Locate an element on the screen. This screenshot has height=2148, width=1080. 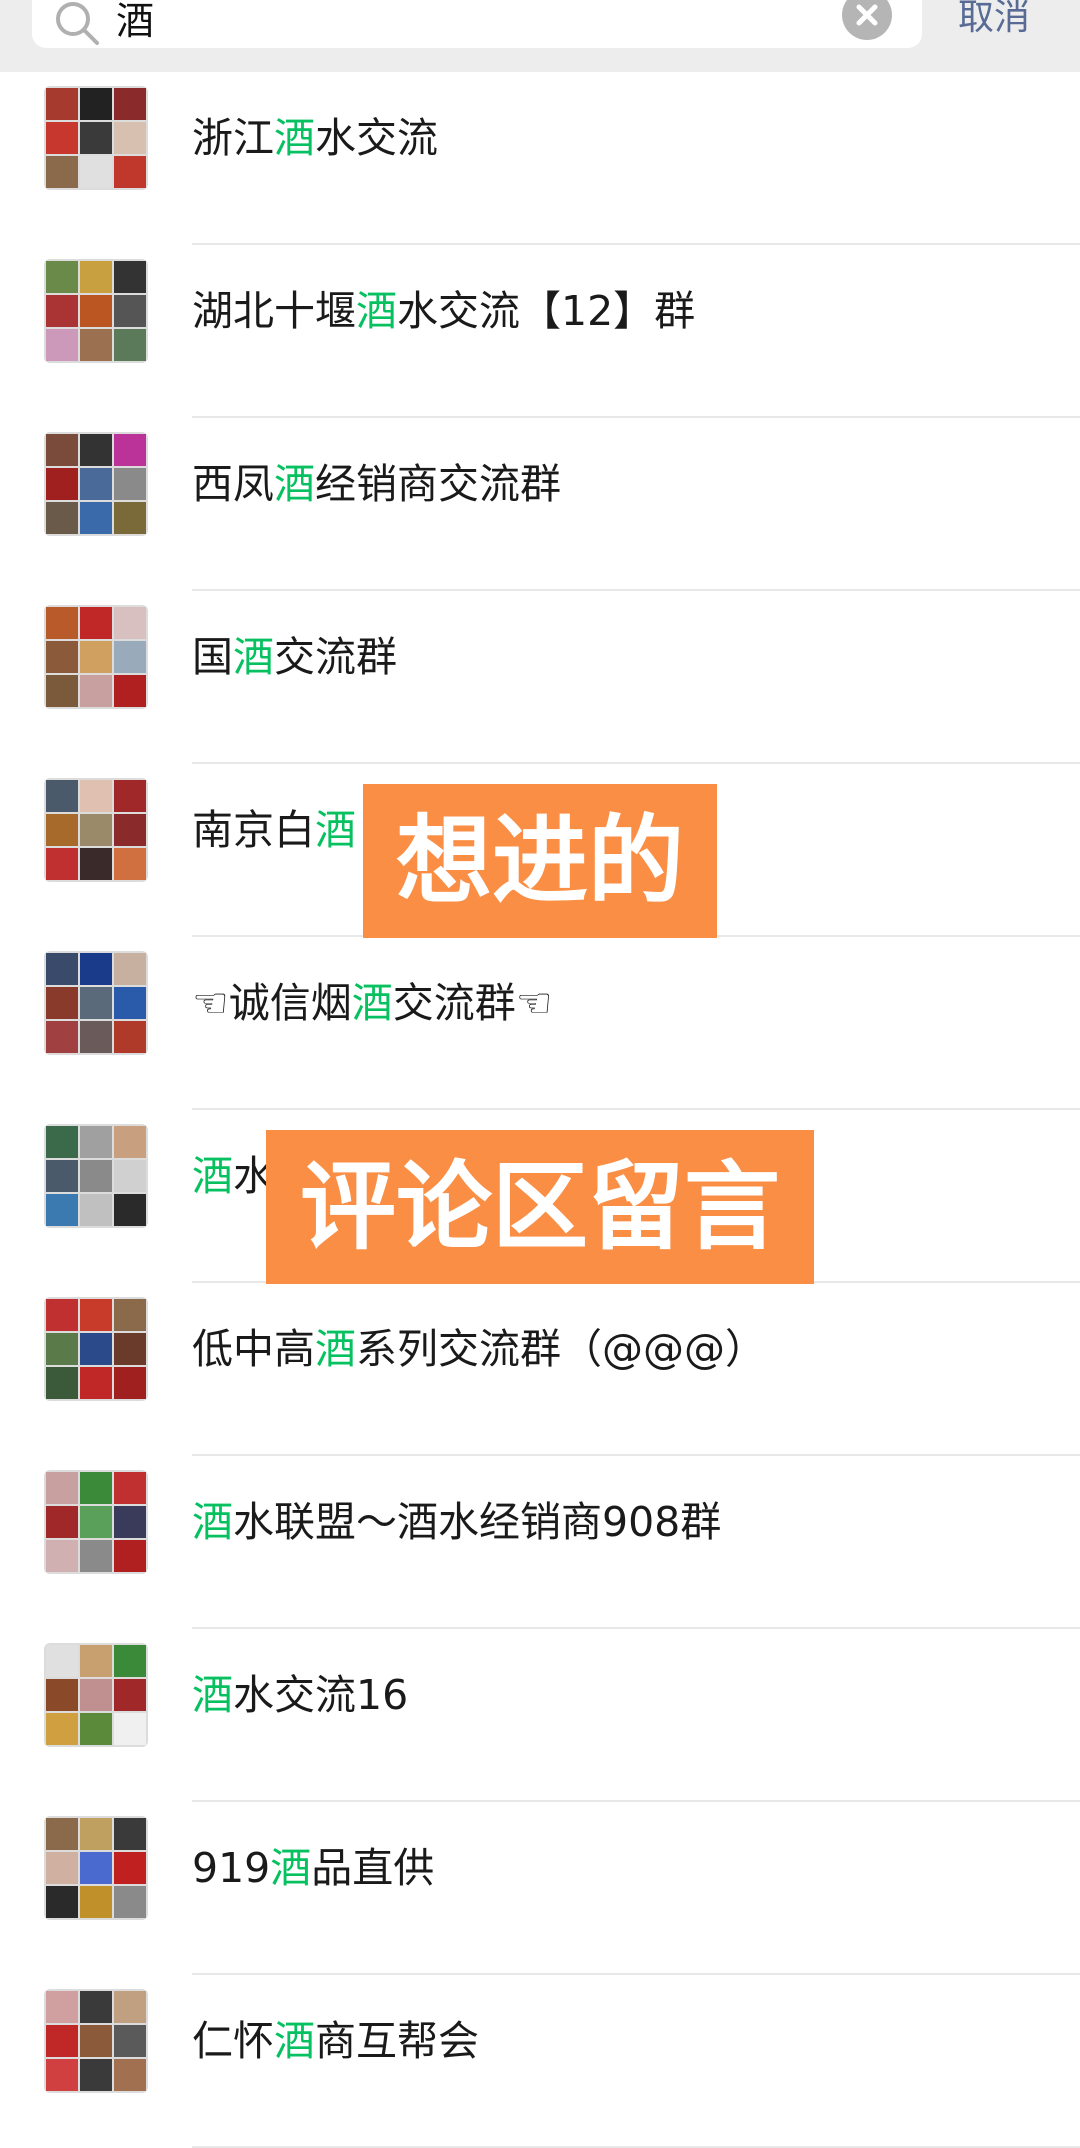
list-item: 919酒品直供 is located at coordinates (540, 1888).